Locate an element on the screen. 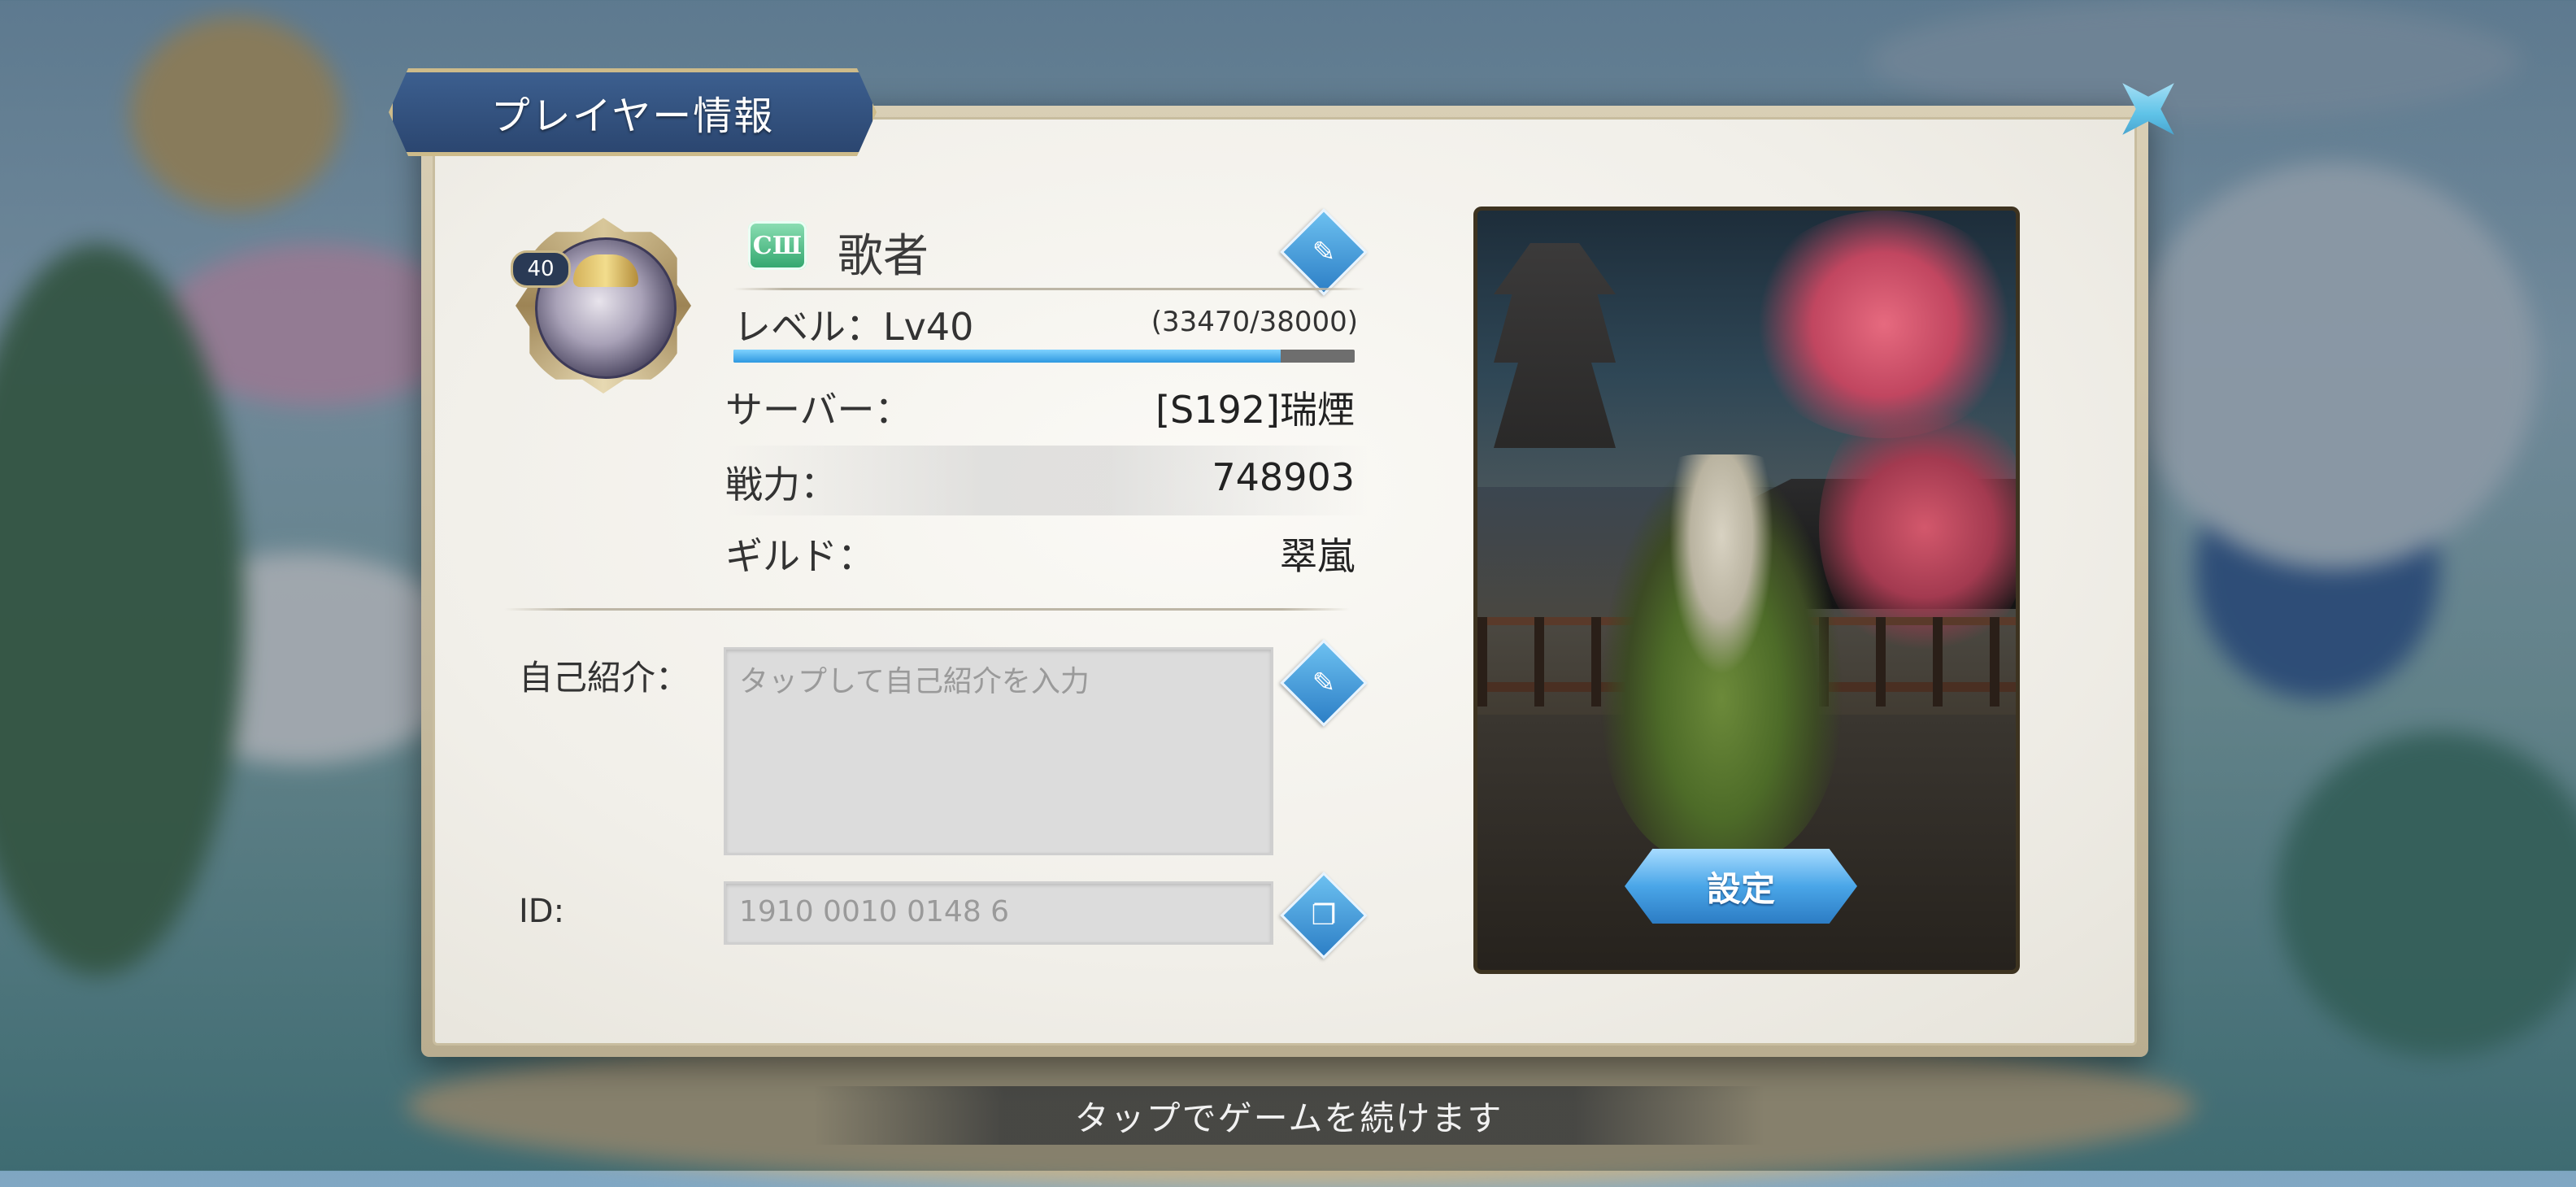 Image resolution: width=2576 pixels, height=1187 pixels. server-label: サーバー： is located at coordinates (819, 410).